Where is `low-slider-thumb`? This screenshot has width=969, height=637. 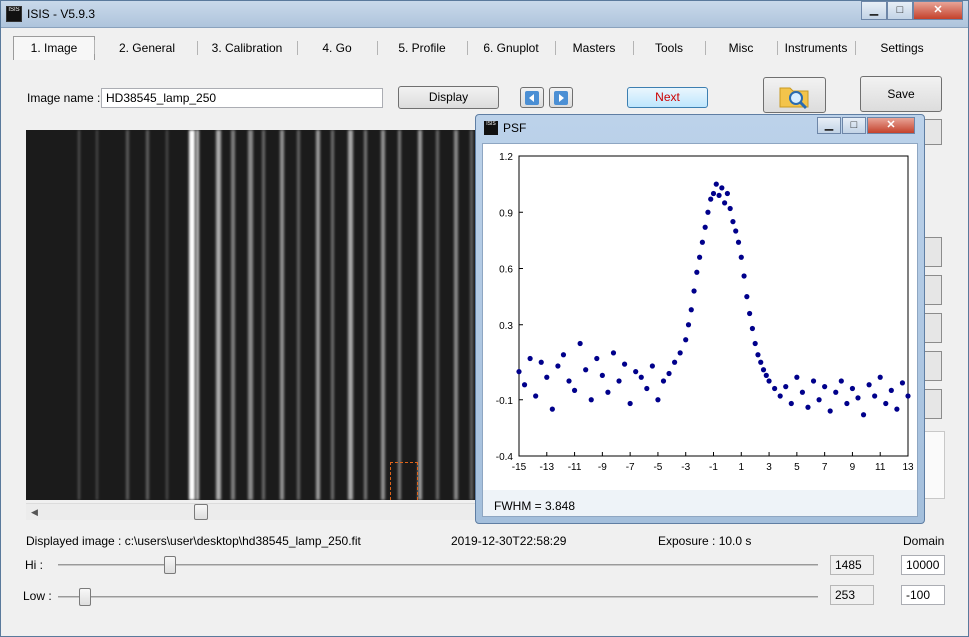 low-slider-thumb is located at coordinates (84, 597).